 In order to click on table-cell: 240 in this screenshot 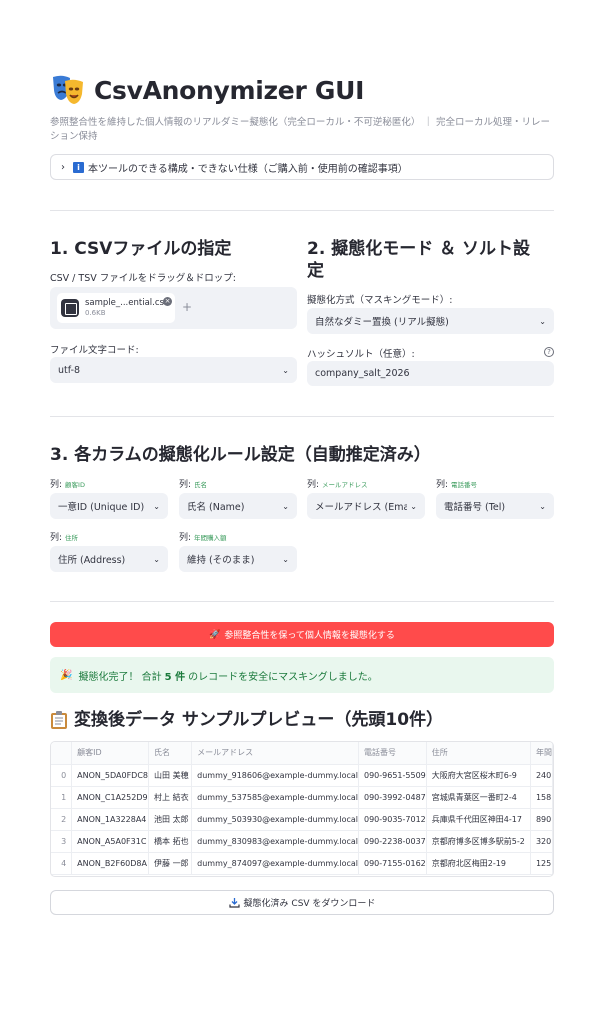, I will do `click(541, 775)`.